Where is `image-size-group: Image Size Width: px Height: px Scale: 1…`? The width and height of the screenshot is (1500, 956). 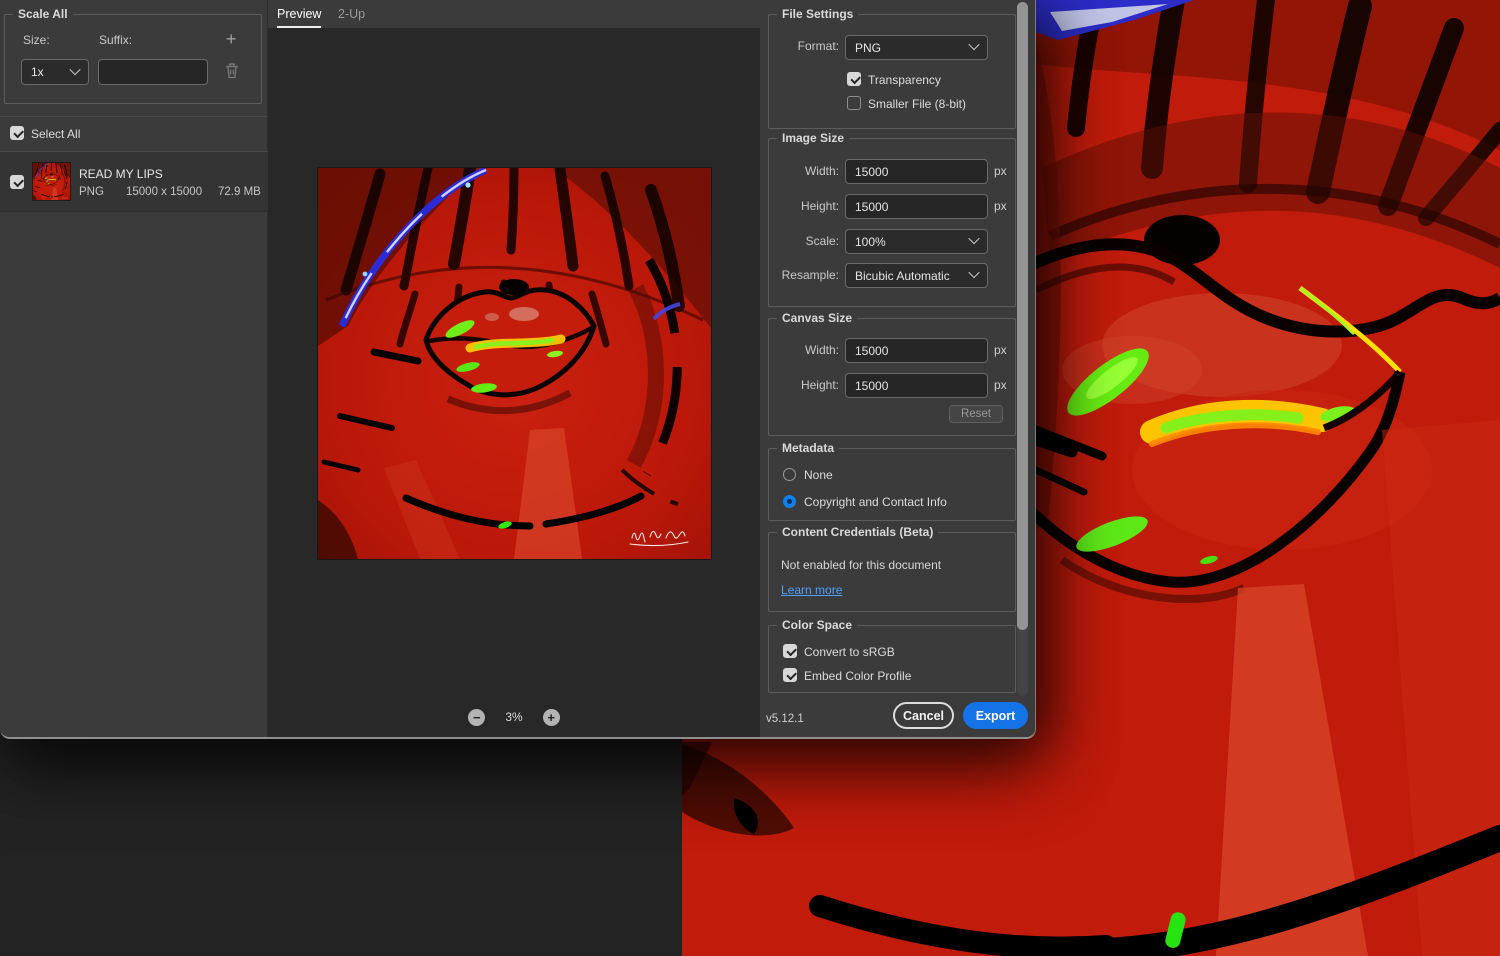 image-size-group: Image Size Width: px Height: px Scale: 1… is located at coordinates (892, 219).